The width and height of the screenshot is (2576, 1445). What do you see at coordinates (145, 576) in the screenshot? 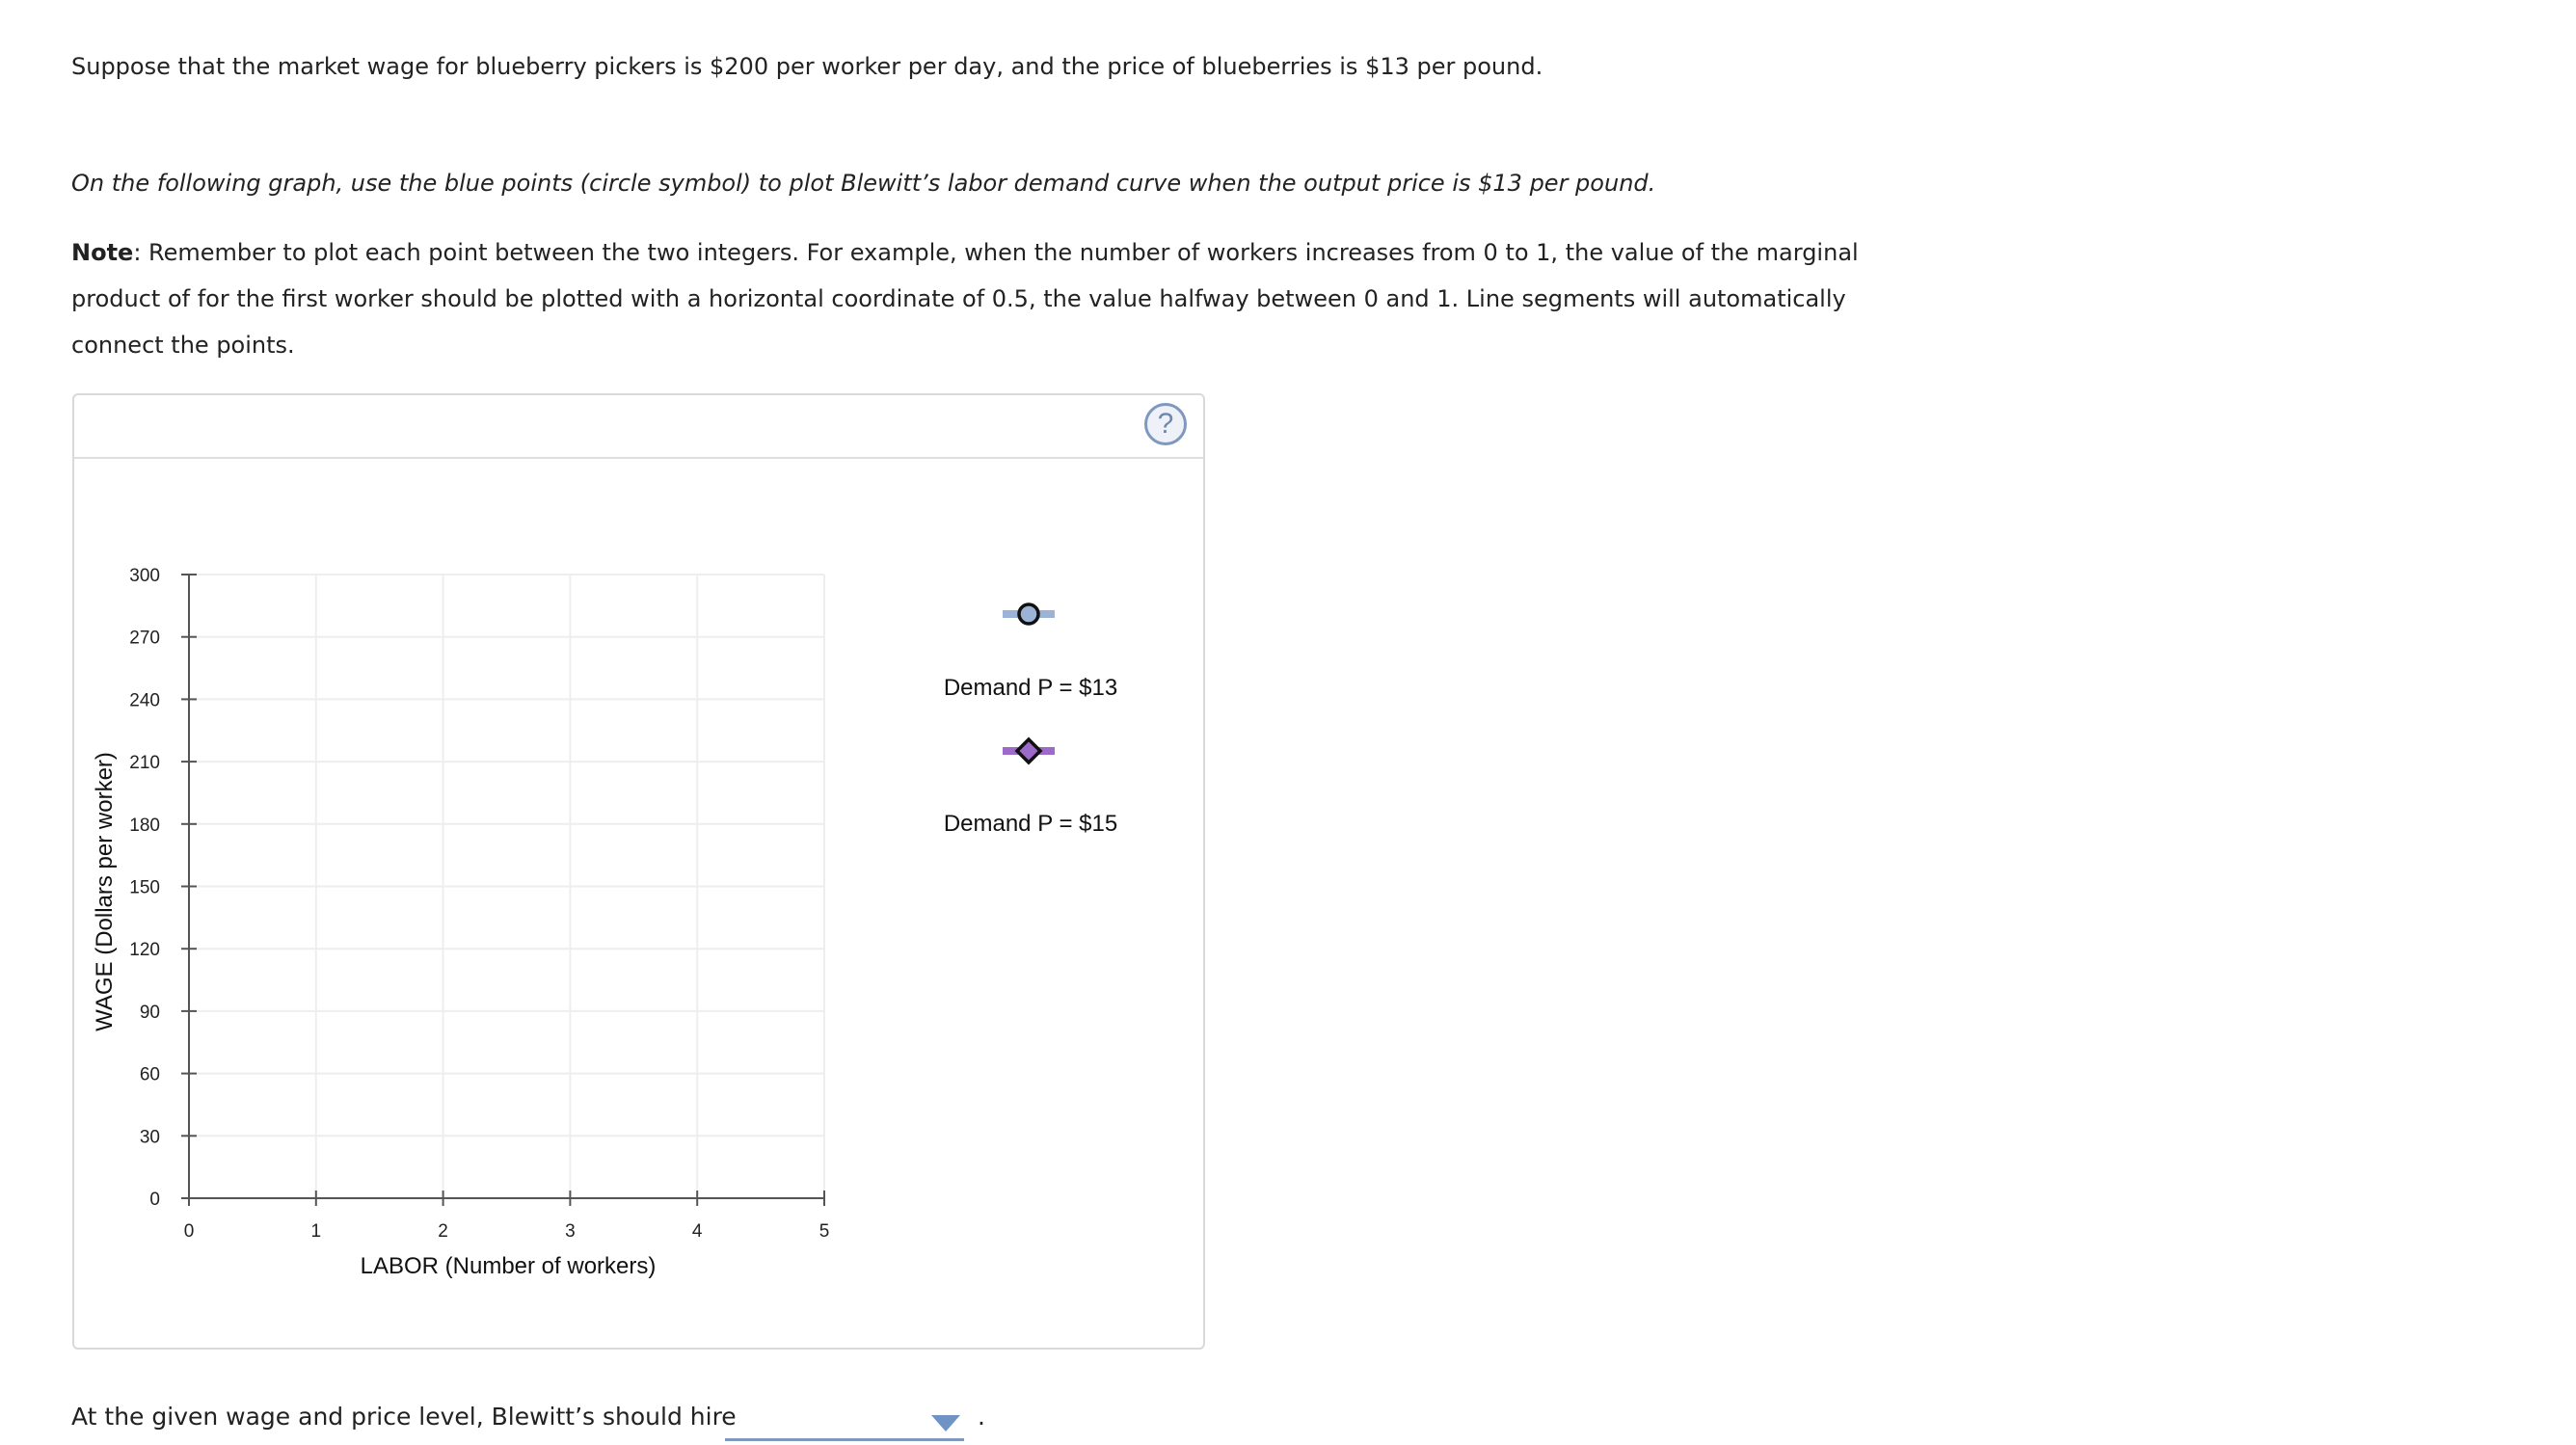
I see `y-tick-label: 300` at bounding box center [145, 576].